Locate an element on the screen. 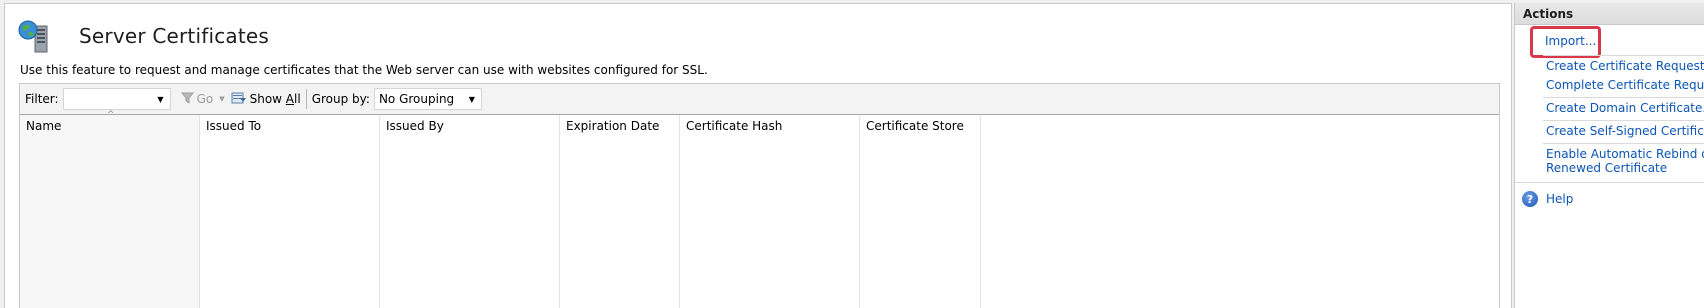 This screenshot has height=308, width=1704. filter-input: ▼ is located at coordinates (116, 99).